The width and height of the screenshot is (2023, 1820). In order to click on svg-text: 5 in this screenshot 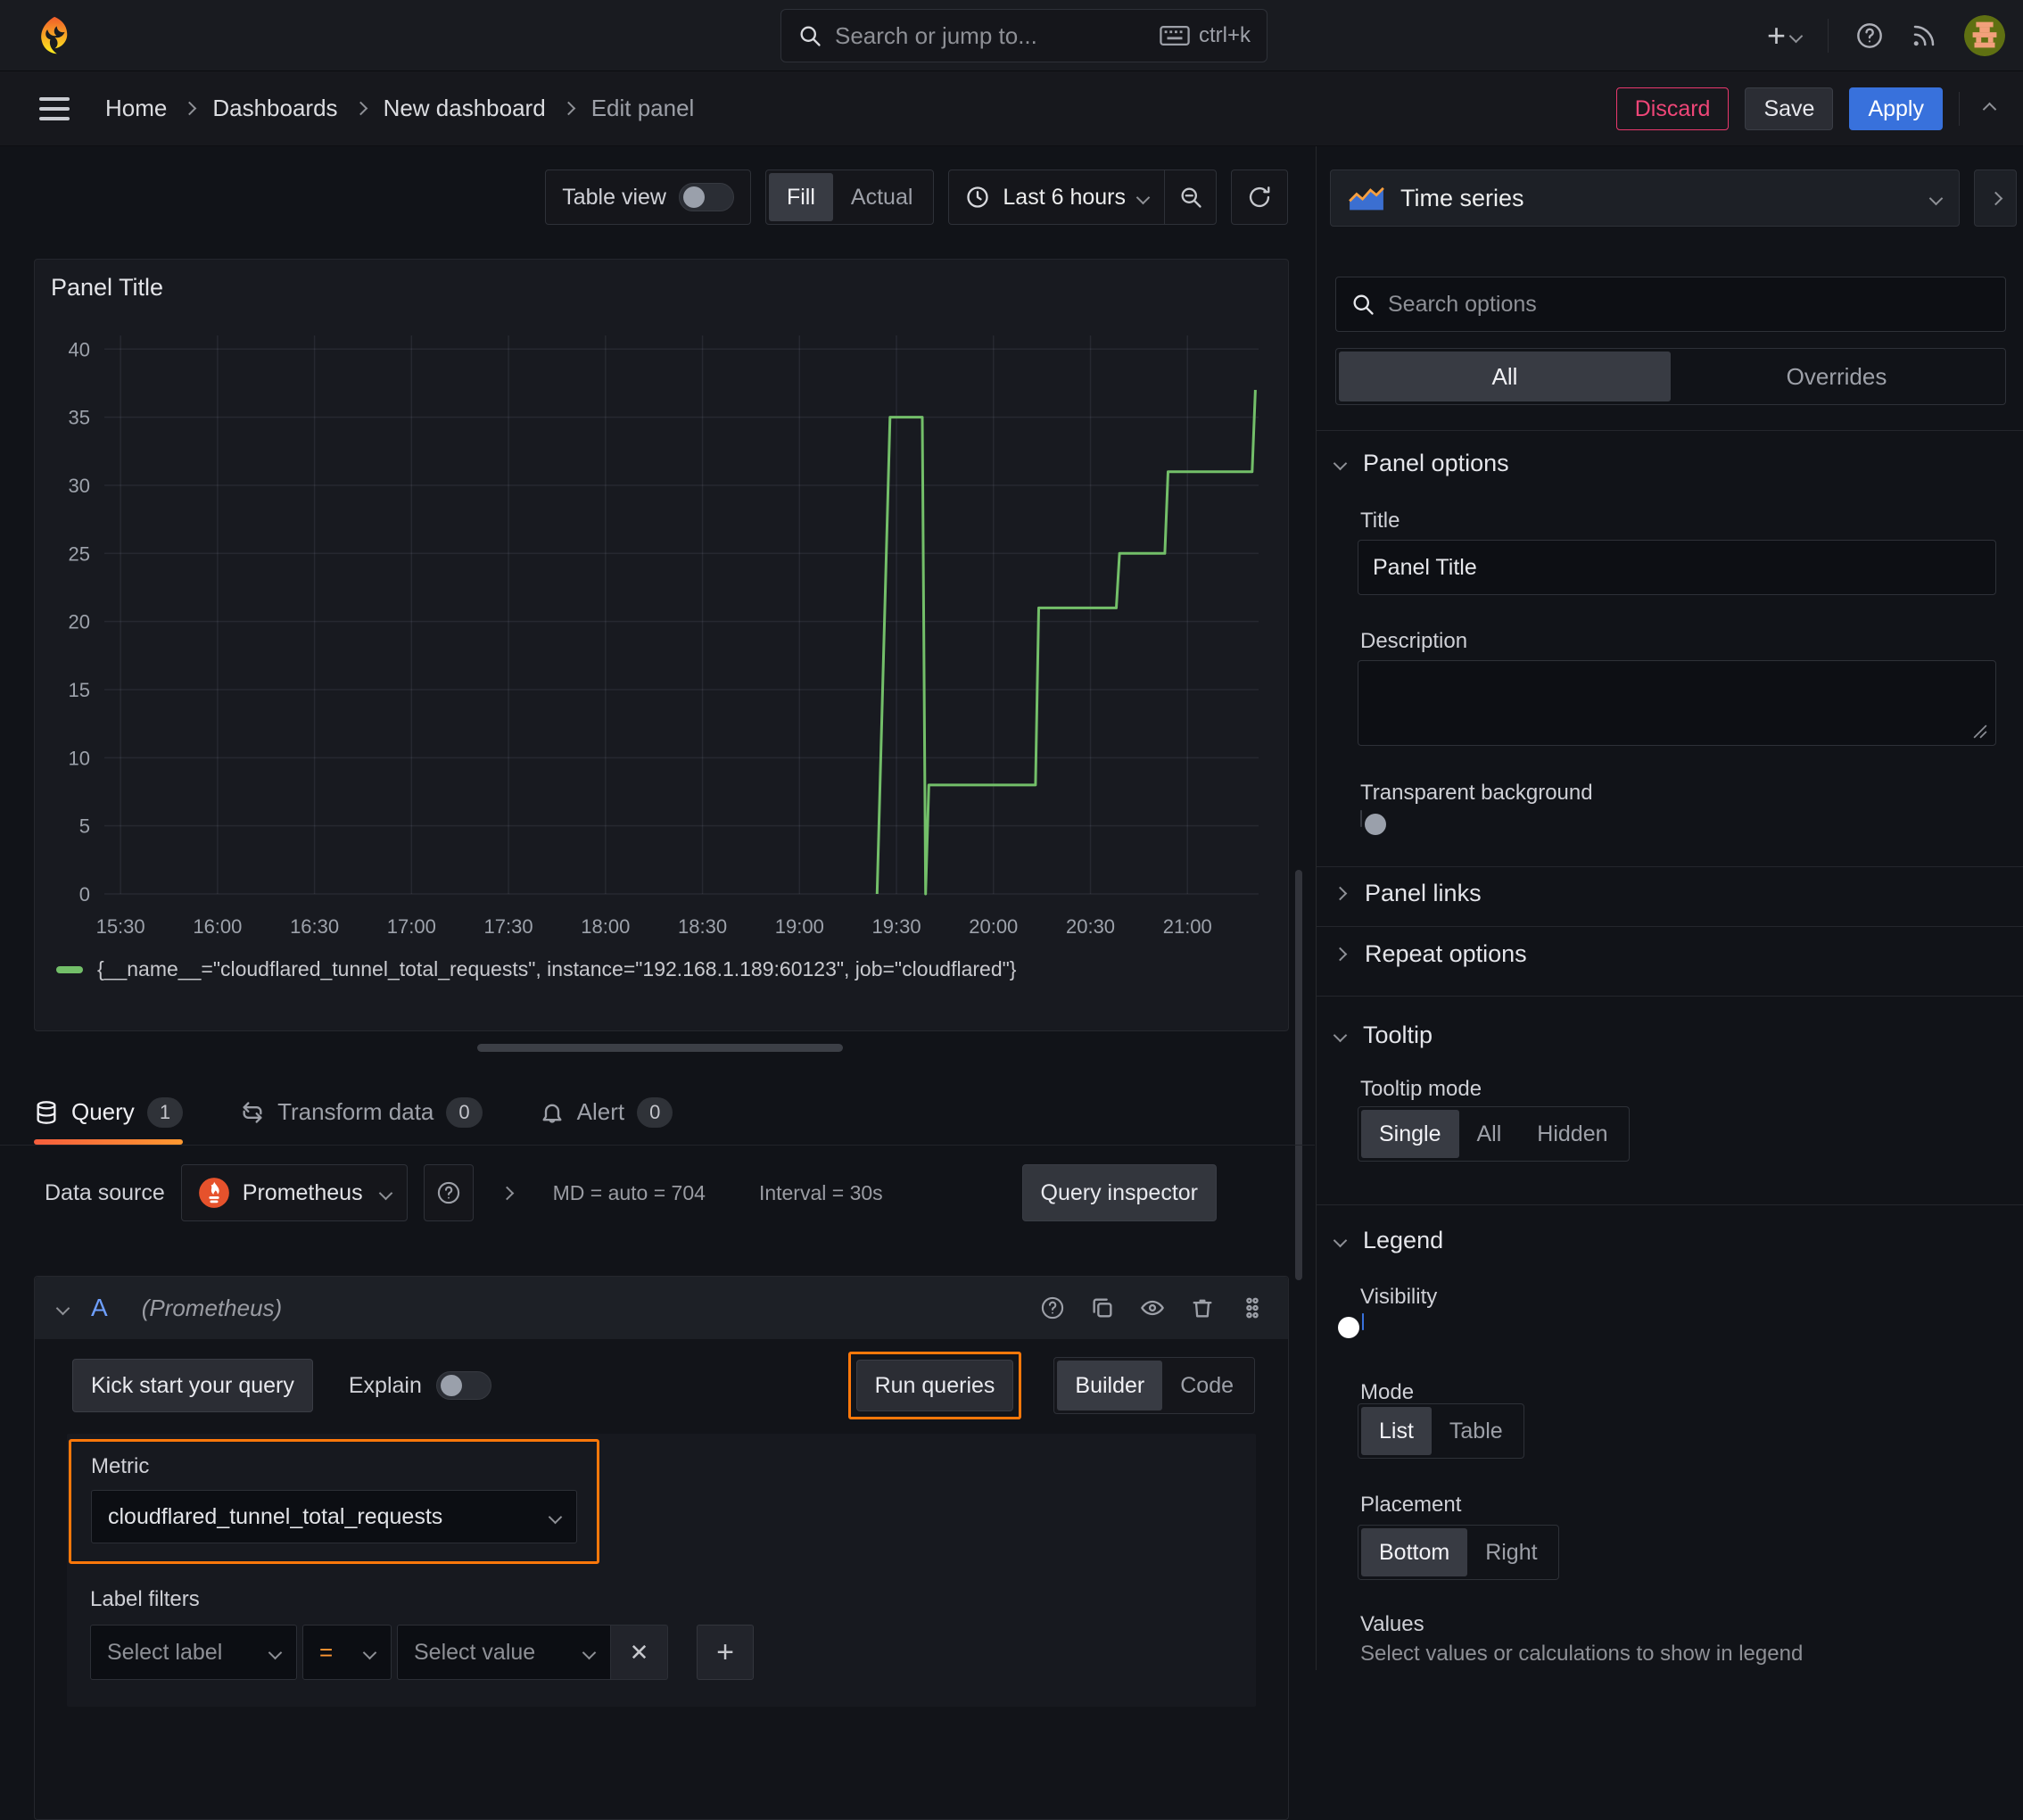, I will do `click(84, 826)`.